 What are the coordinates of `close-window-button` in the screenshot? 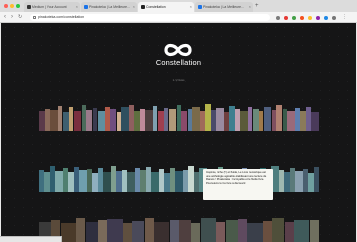 It's located at (6, 6).